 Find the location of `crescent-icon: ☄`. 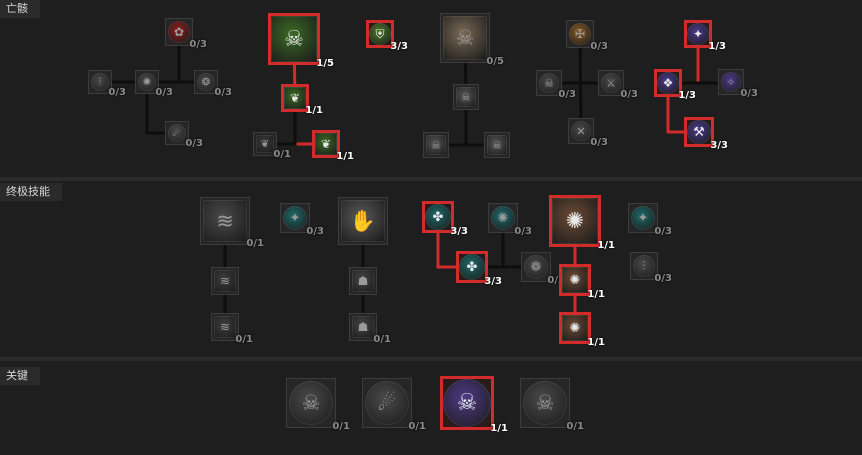

crescent-icon: ☄ is located at coordinates (177, 133).